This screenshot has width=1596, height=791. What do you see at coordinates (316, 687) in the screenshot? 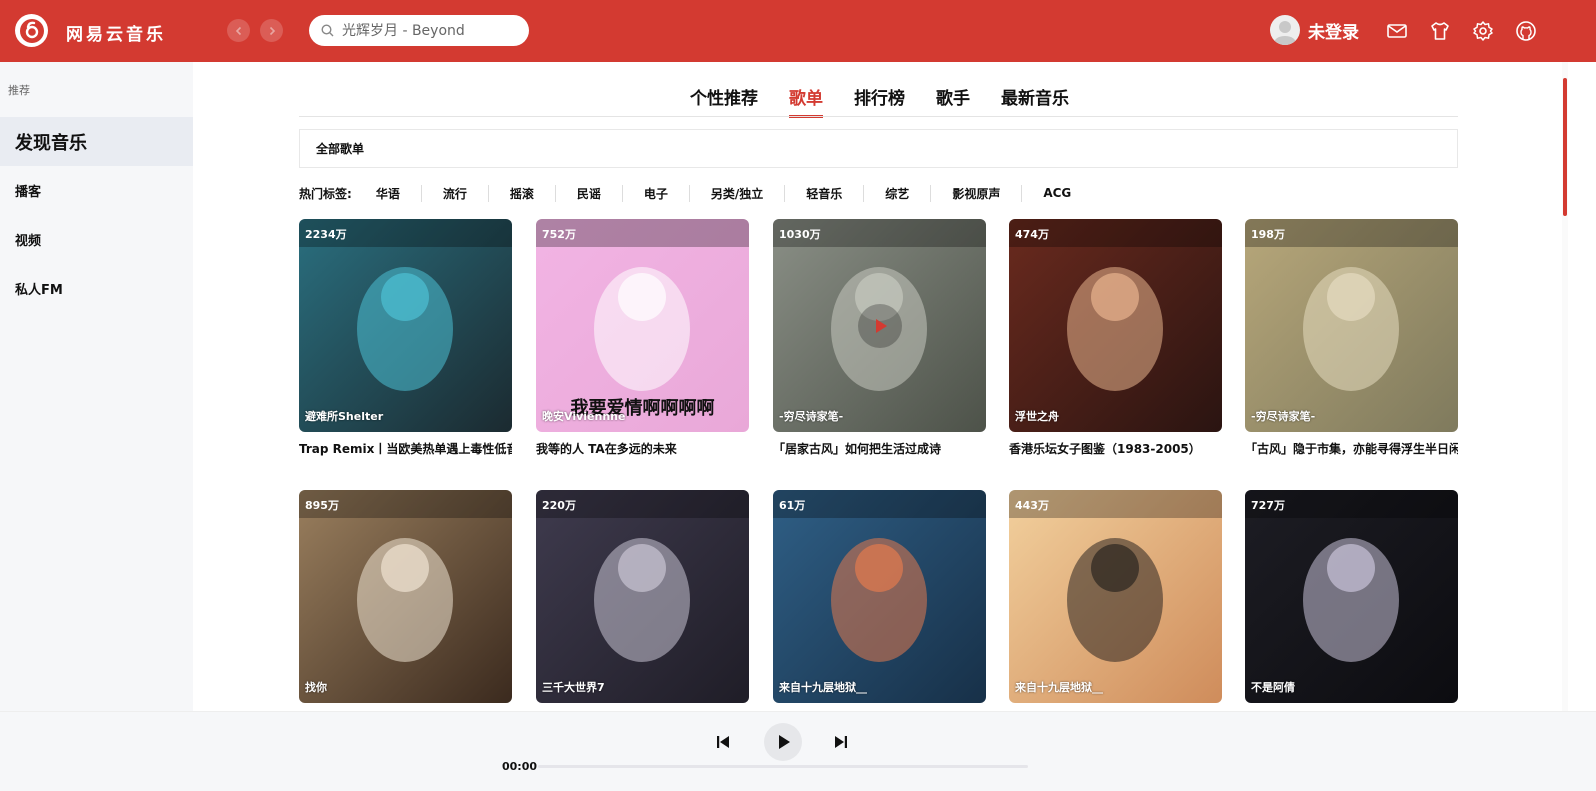
I see `playlist-author: 找你` at bounding box center [316, 687].